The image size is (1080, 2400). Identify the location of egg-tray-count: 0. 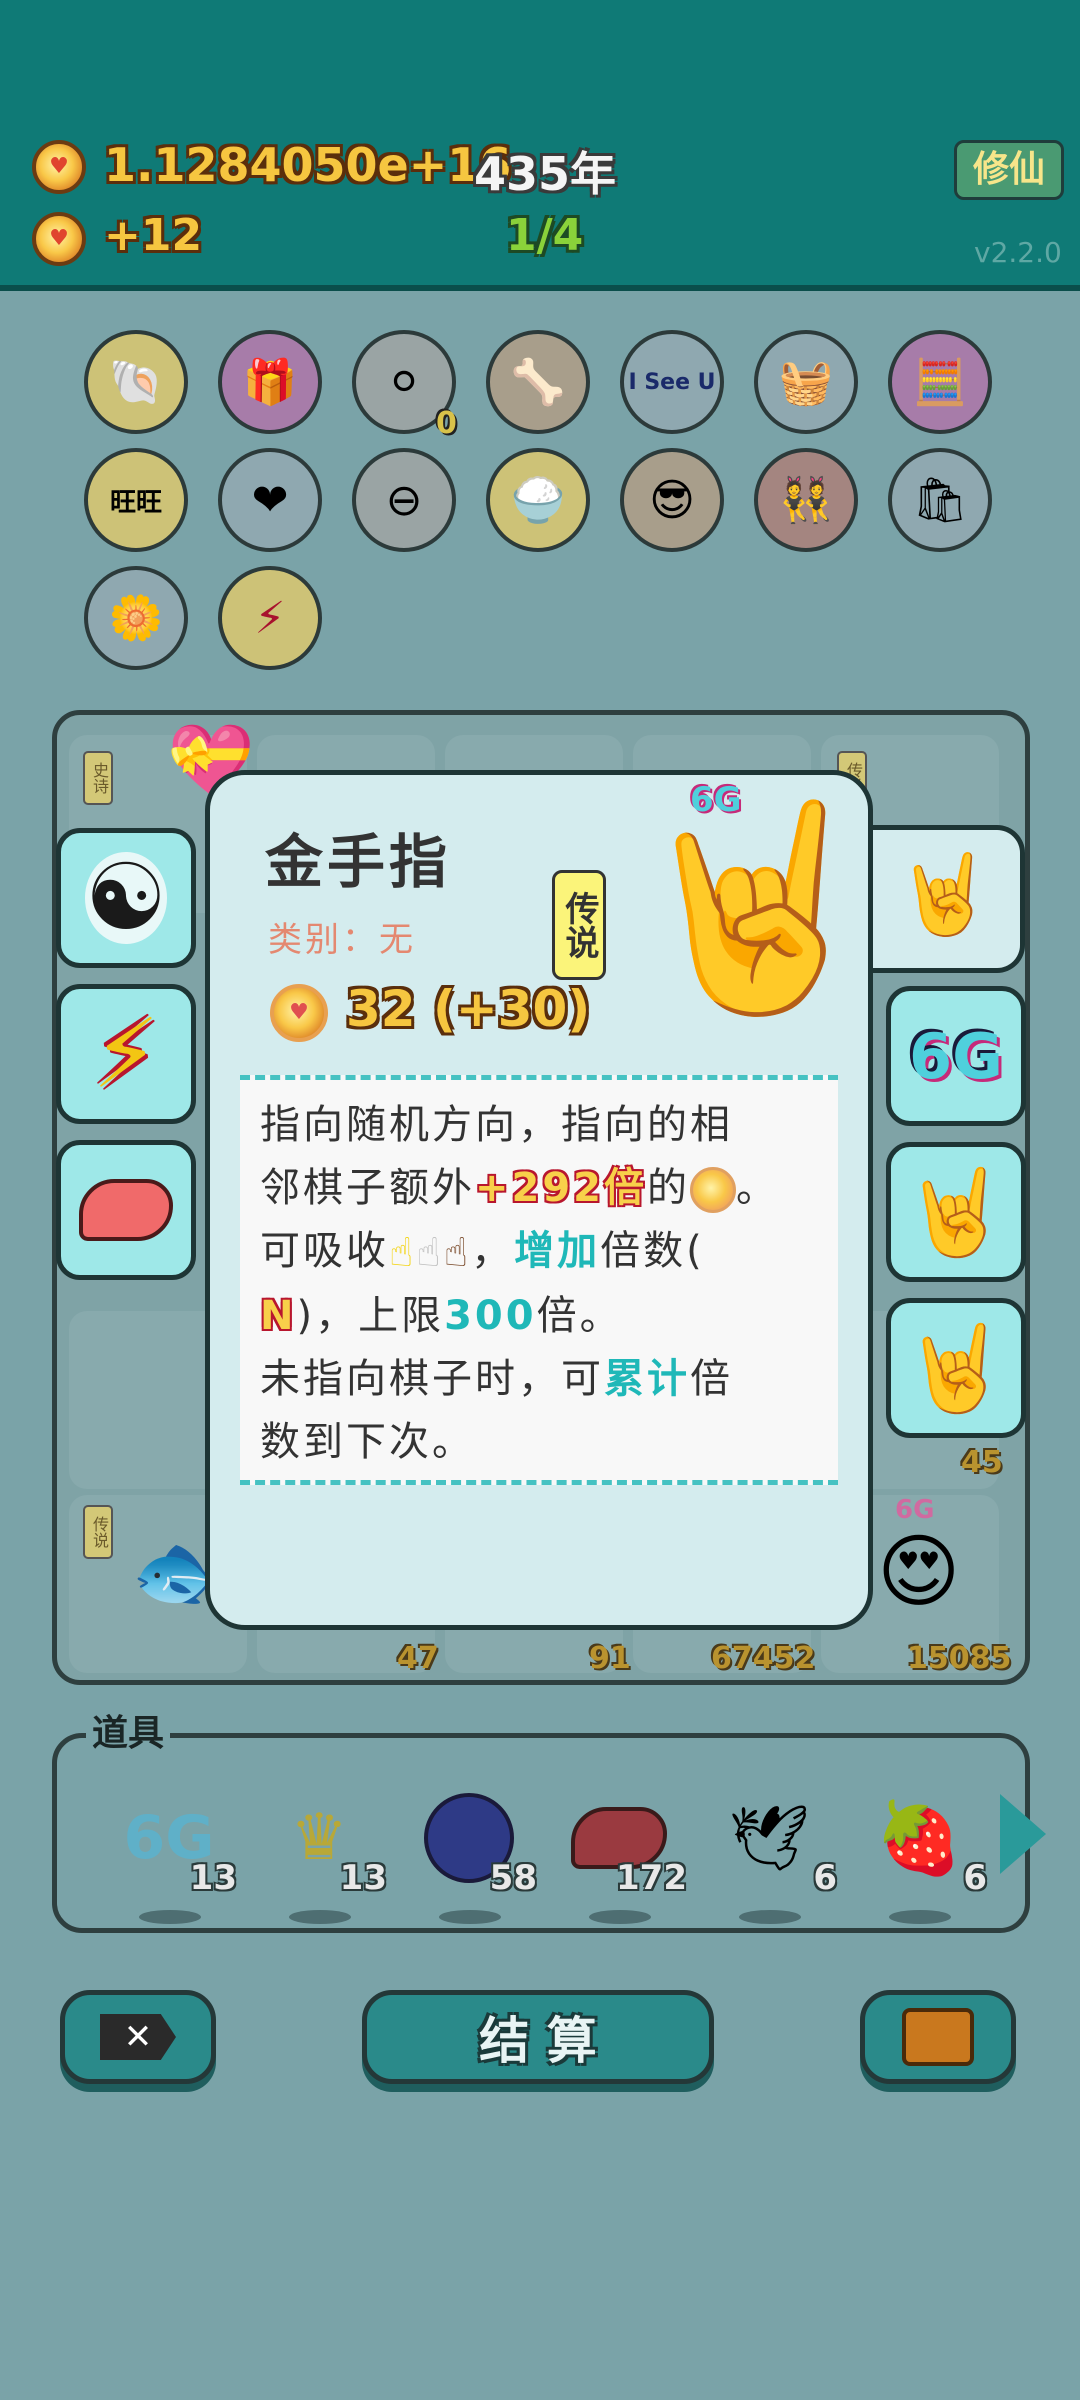
(446, 423).